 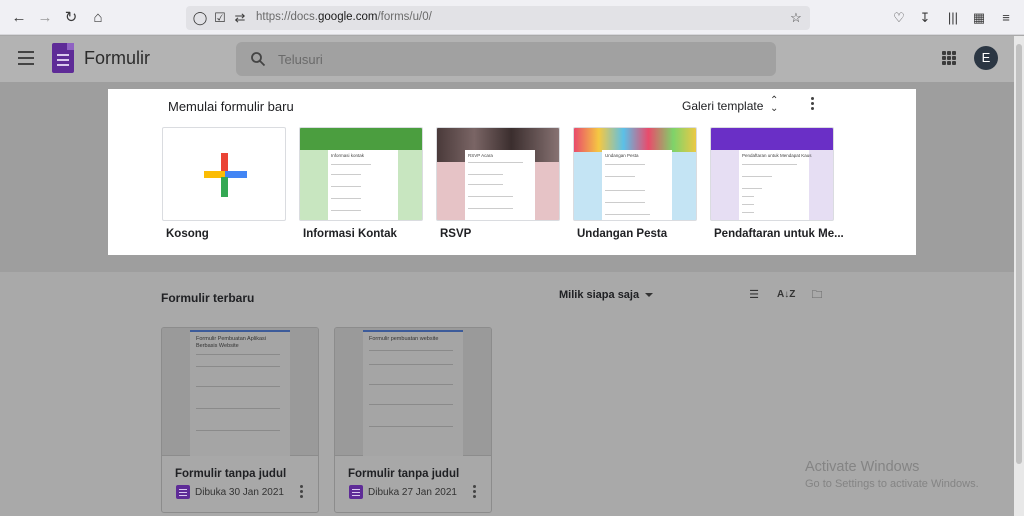 What do you see at coordinates (953, 18) in the screenshot?
I see `library-icon: |||` at bounding box center [953, 18].